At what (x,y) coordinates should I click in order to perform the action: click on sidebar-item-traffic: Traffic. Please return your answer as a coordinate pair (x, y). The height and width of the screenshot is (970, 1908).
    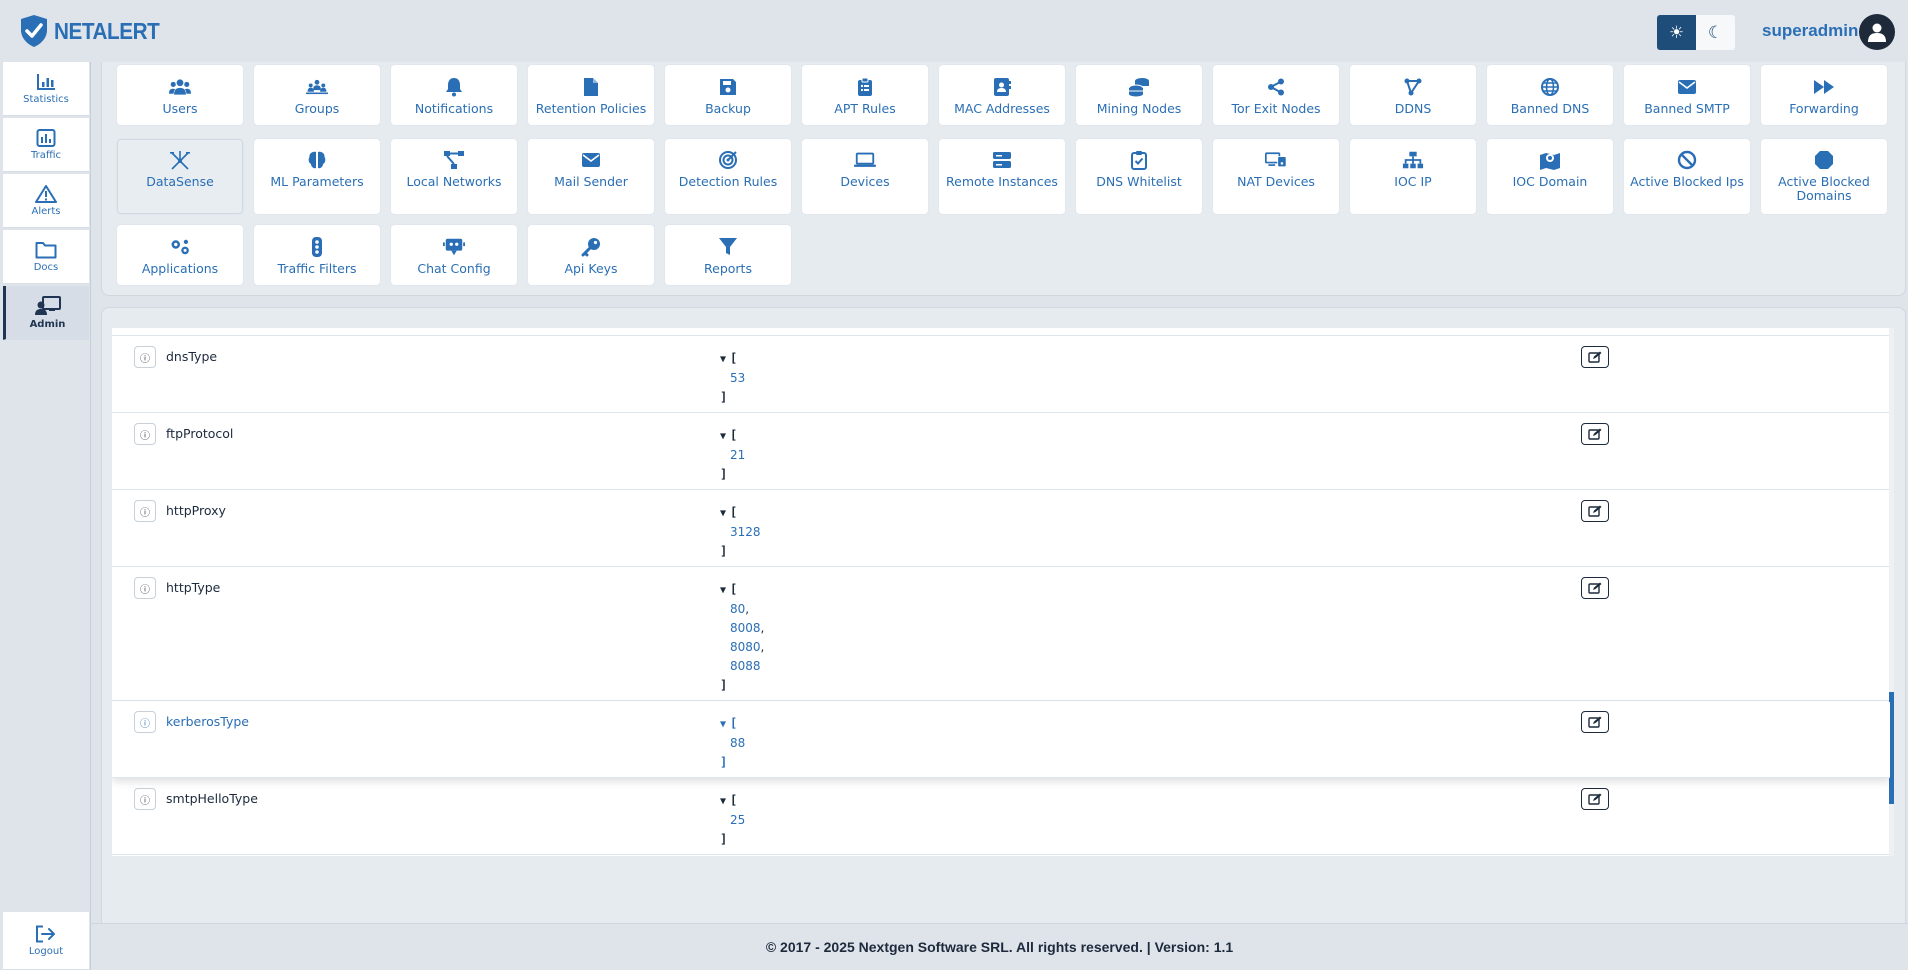
    Looking at the image, I should click on (46, 145).